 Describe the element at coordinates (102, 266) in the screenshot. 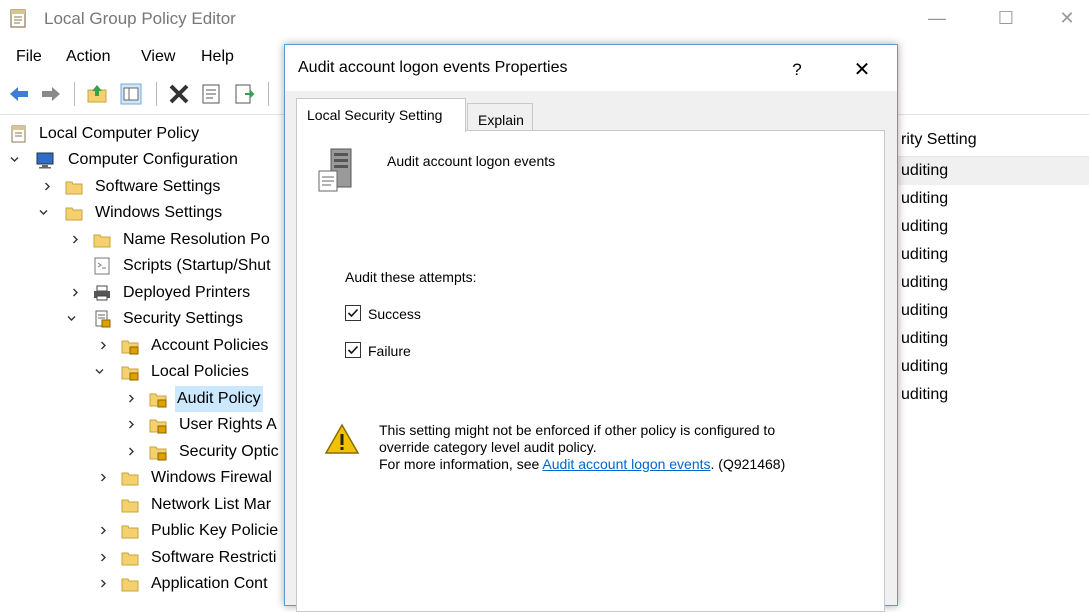

I see `script-icon` at that location.